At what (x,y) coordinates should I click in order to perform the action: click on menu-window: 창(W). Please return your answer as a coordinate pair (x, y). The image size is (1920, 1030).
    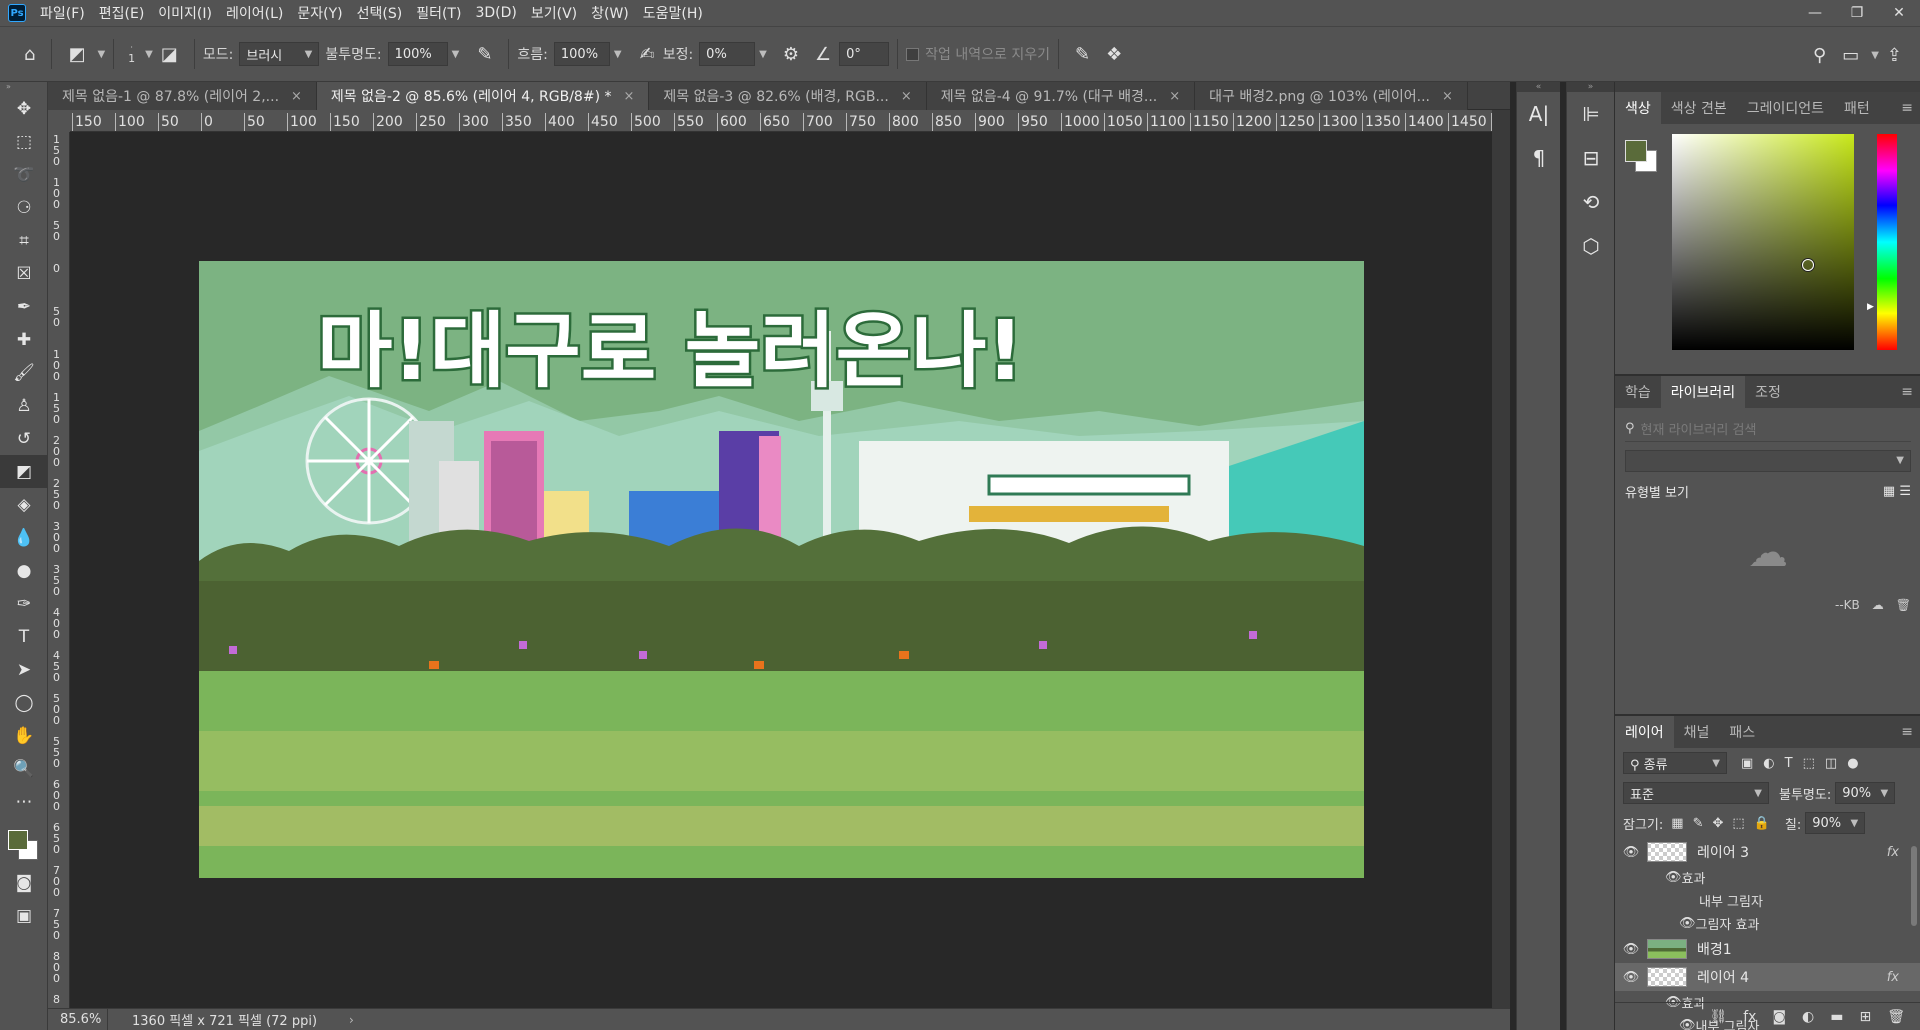
    Looking at the image, I should click on (610, 13).